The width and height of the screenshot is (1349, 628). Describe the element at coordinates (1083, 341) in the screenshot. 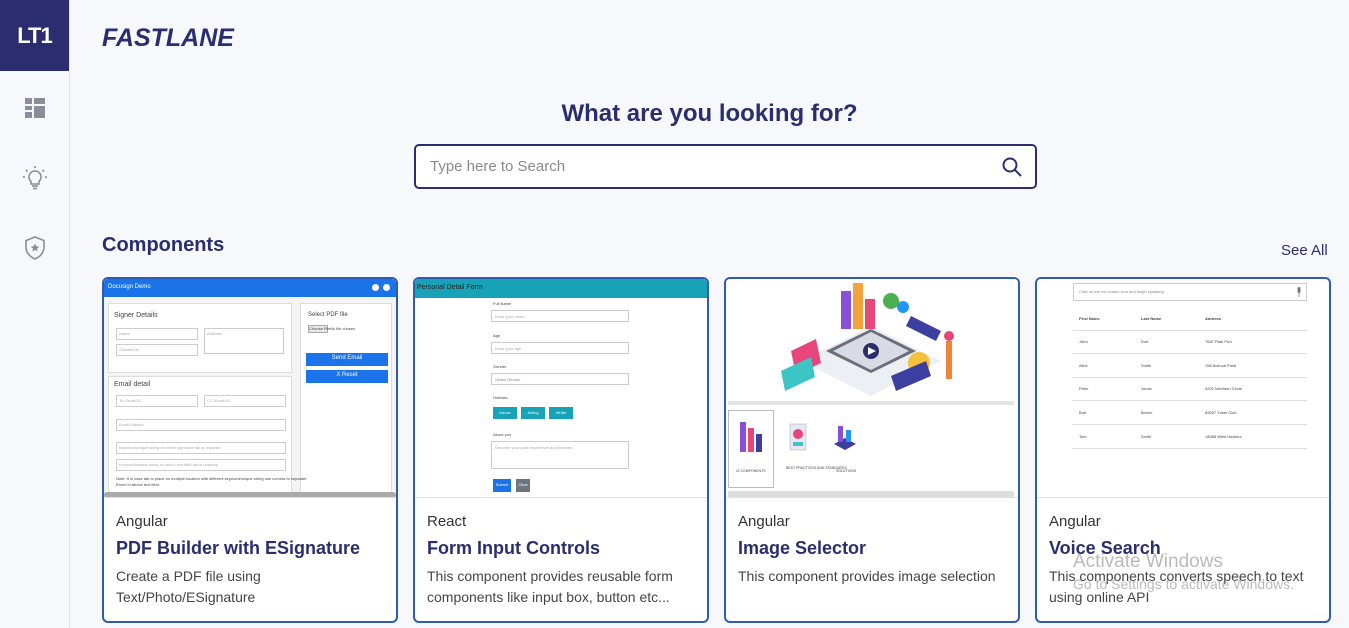

I see `preview-cell: John` at that location.